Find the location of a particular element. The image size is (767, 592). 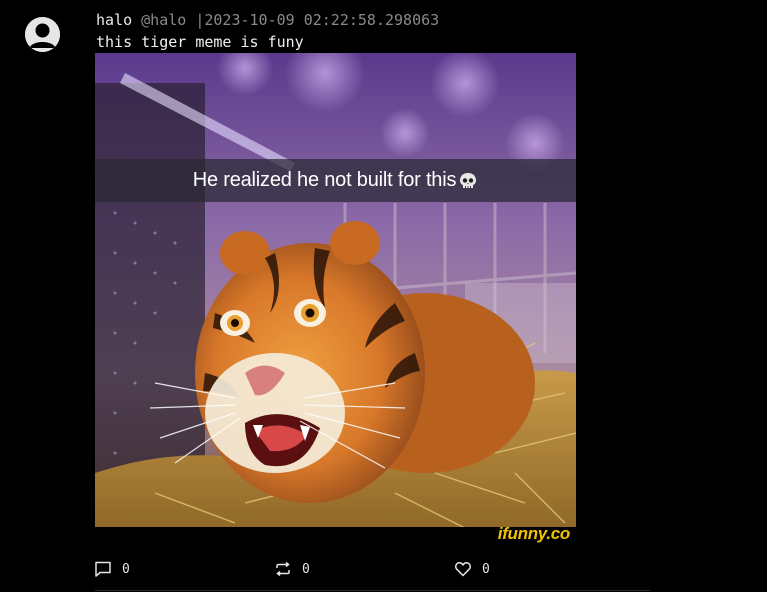

reply-count: 0 is located at coordinates (126, 569).